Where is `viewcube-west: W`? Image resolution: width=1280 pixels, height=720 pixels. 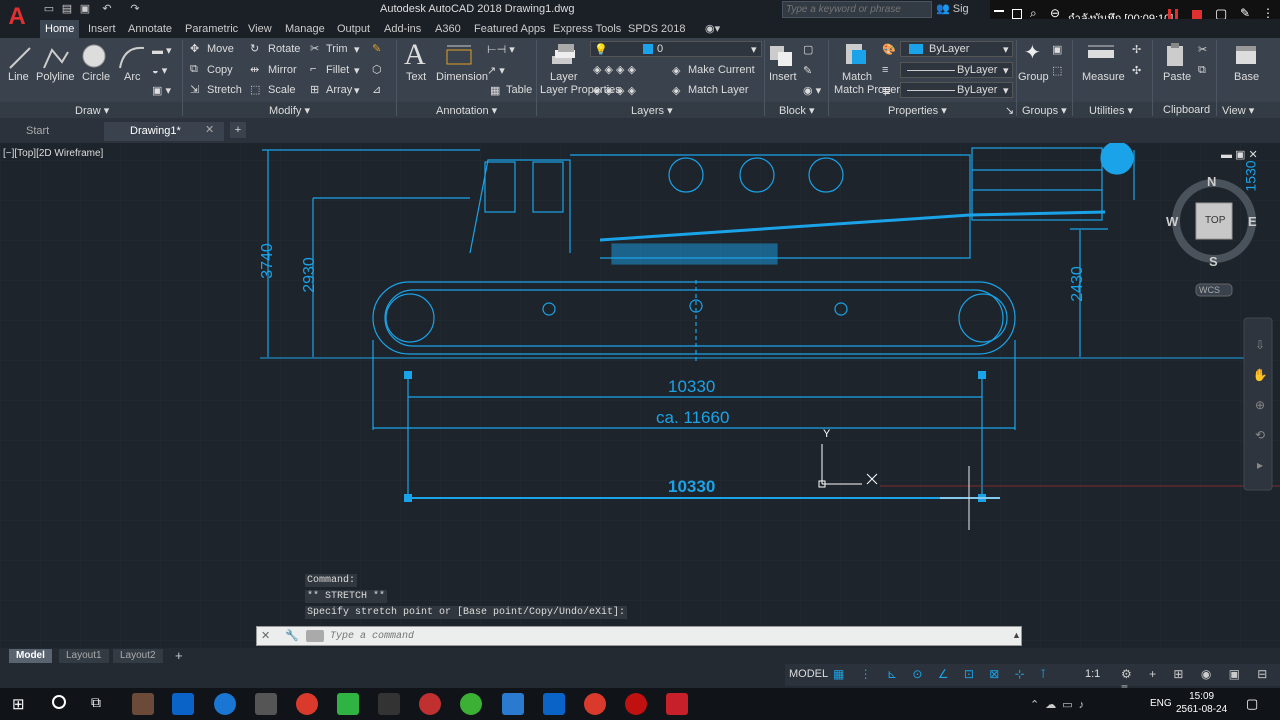
viewcube-west: W is located at coordinates (1172, 221).